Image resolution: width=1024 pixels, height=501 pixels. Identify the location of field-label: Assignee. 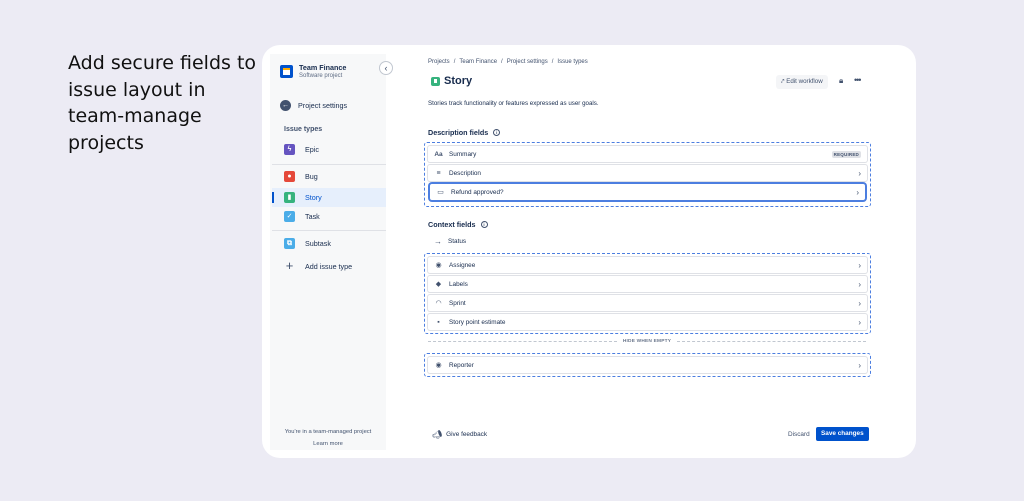
(462, 265).